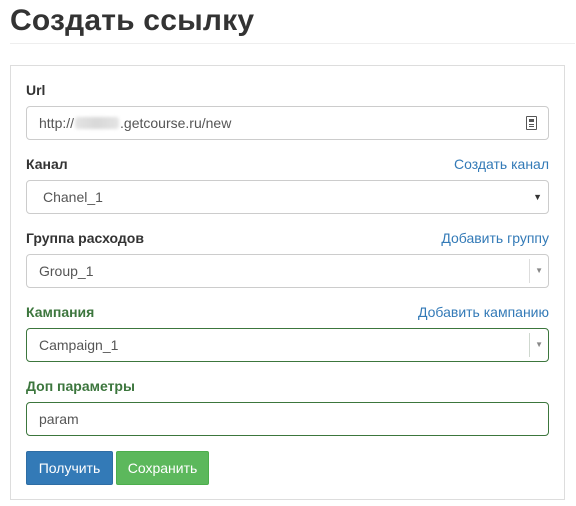 The image size is (576, 506). What do you see at coordinates (66, 271) in the screenshot?
I see `expense-group-selected-value: Group_1` at bounding box center [66, 271].